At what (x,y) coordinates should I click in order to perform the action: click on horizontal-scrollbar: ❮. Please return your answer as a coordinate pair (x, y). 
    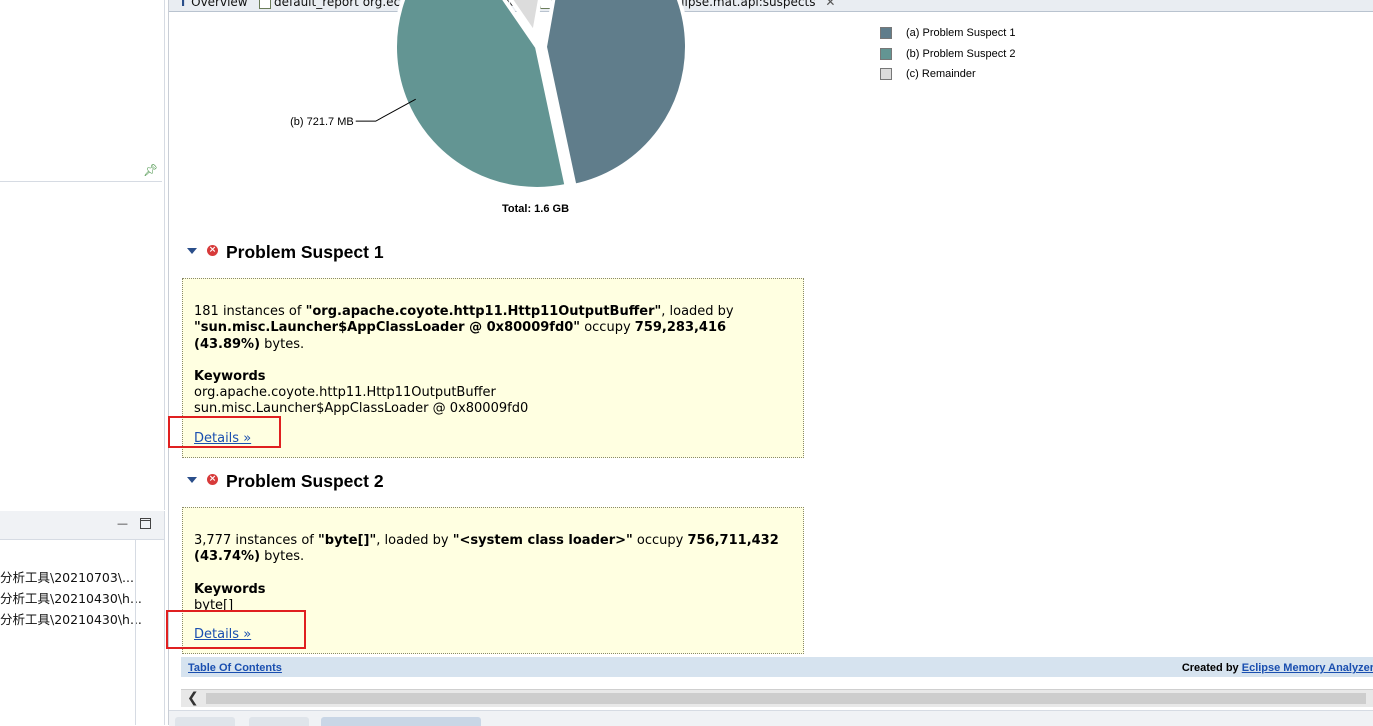
    Looking at the image, I should click on (777, 698).